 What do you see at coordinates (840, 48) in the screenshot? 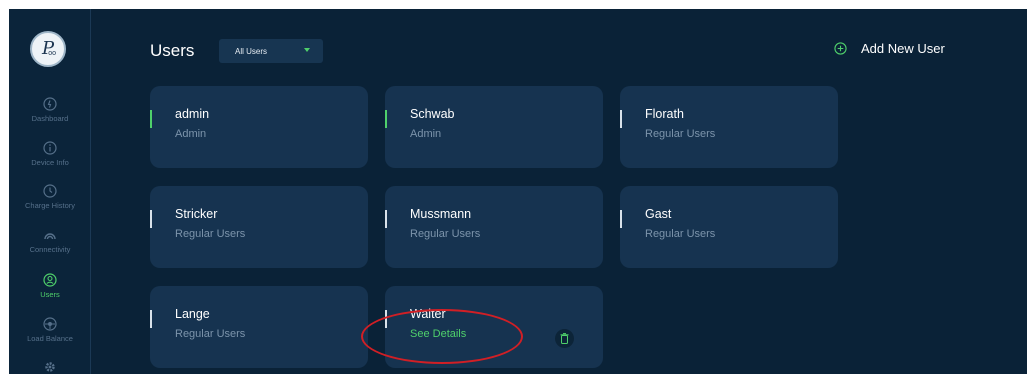
I see `add-circle-icon` at bounding box center [840, 48].